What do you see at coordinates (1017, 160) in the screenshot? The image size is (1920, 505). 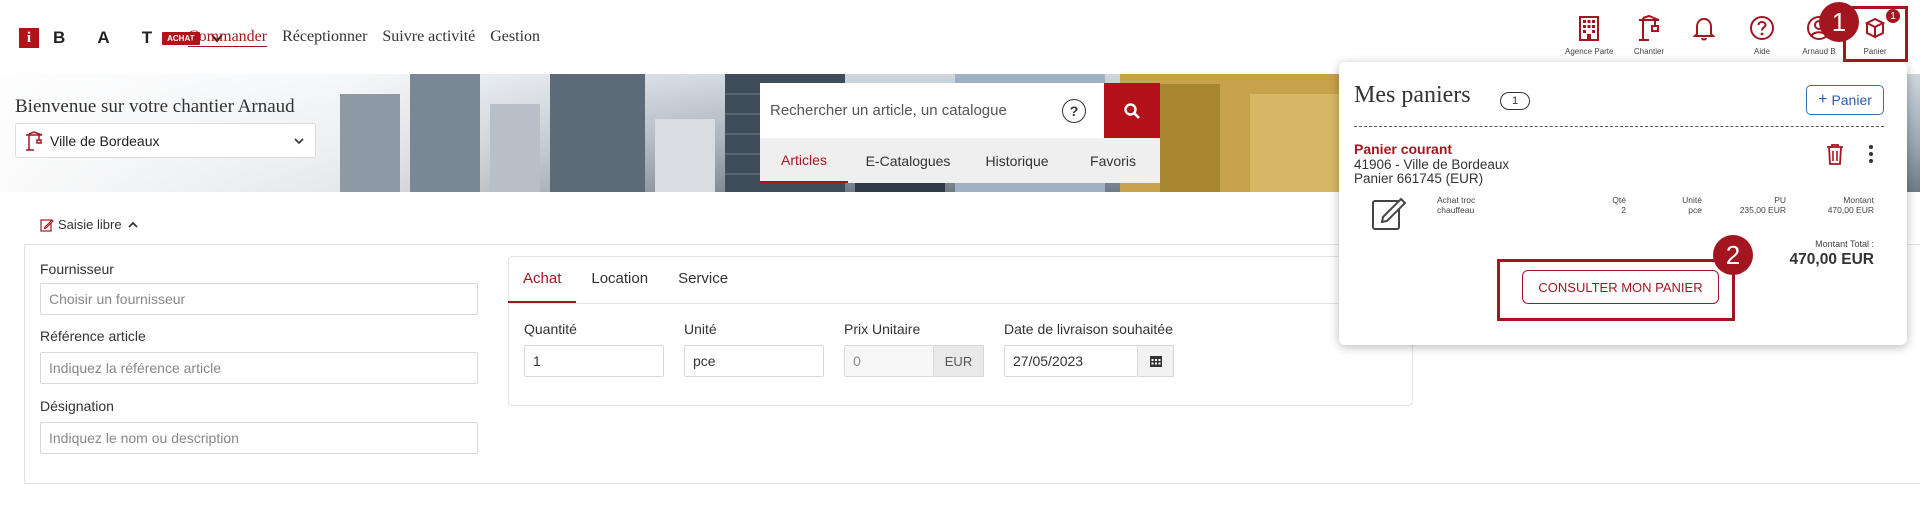 I see `tab-historique: Historique` at bounding box center [1017, 160].